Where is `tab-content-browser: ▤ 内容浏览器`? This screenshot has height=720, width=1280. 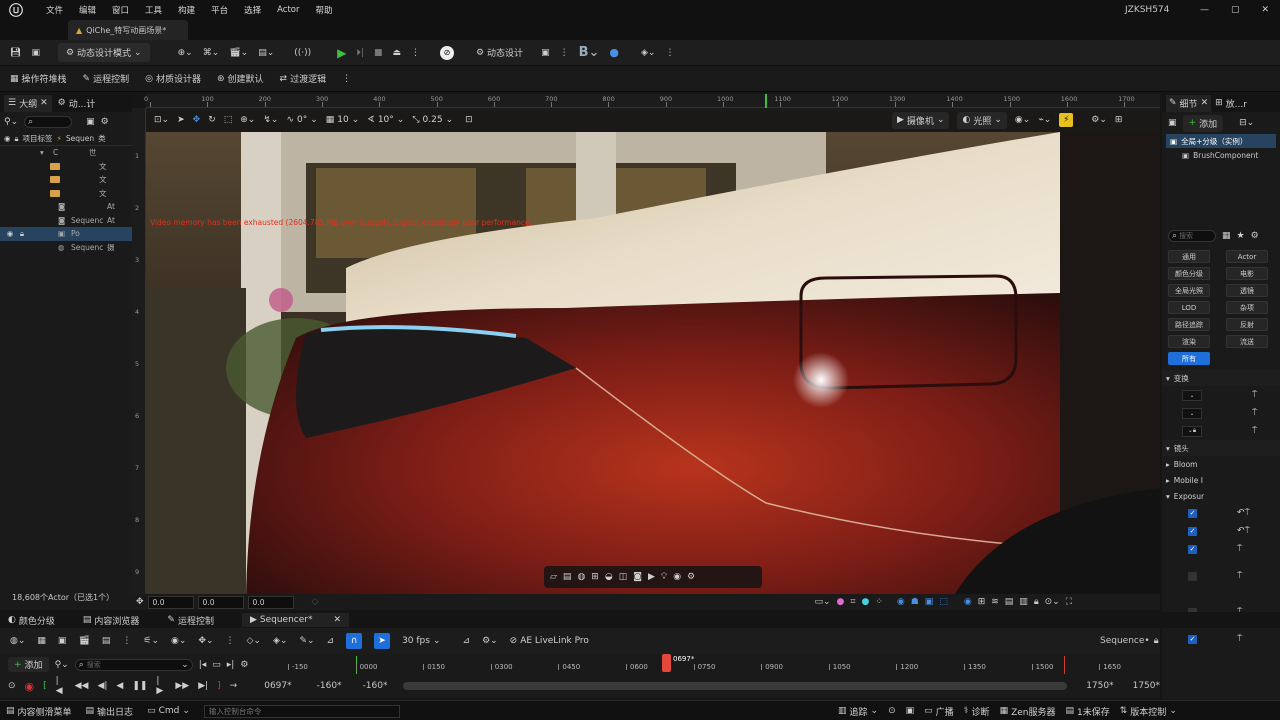 tab-content-browser: ▤ 内容浏览器 is located at coordinates (111, 620).